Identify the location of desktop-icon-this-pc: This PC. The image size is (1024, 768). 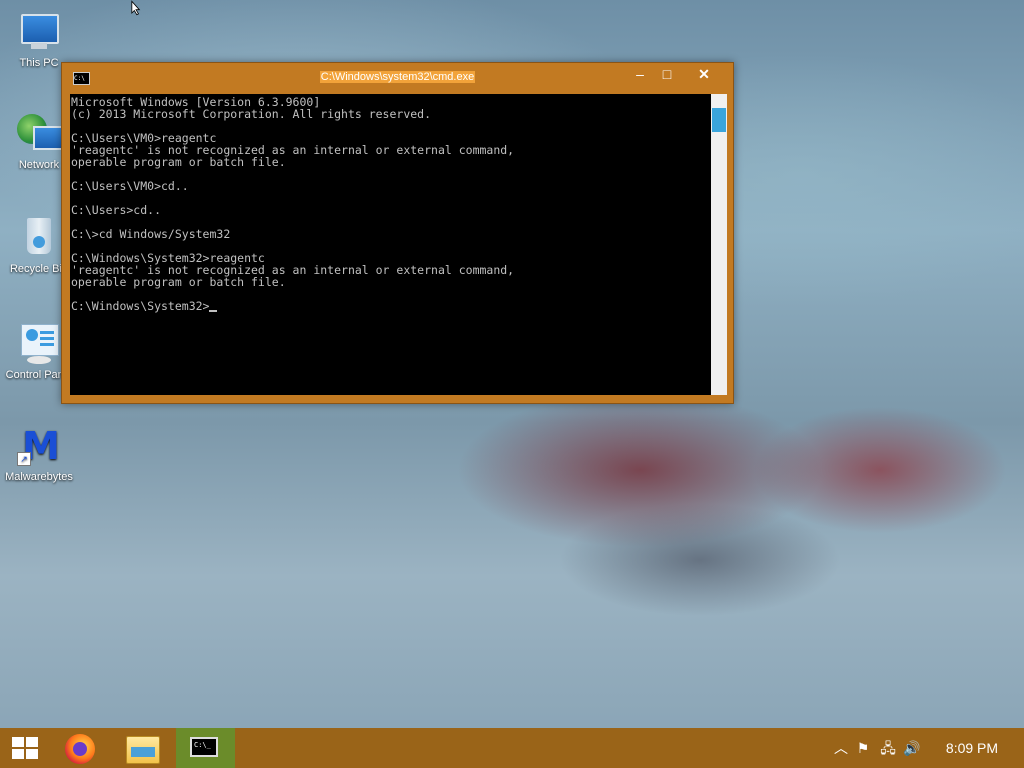
(39, 39).